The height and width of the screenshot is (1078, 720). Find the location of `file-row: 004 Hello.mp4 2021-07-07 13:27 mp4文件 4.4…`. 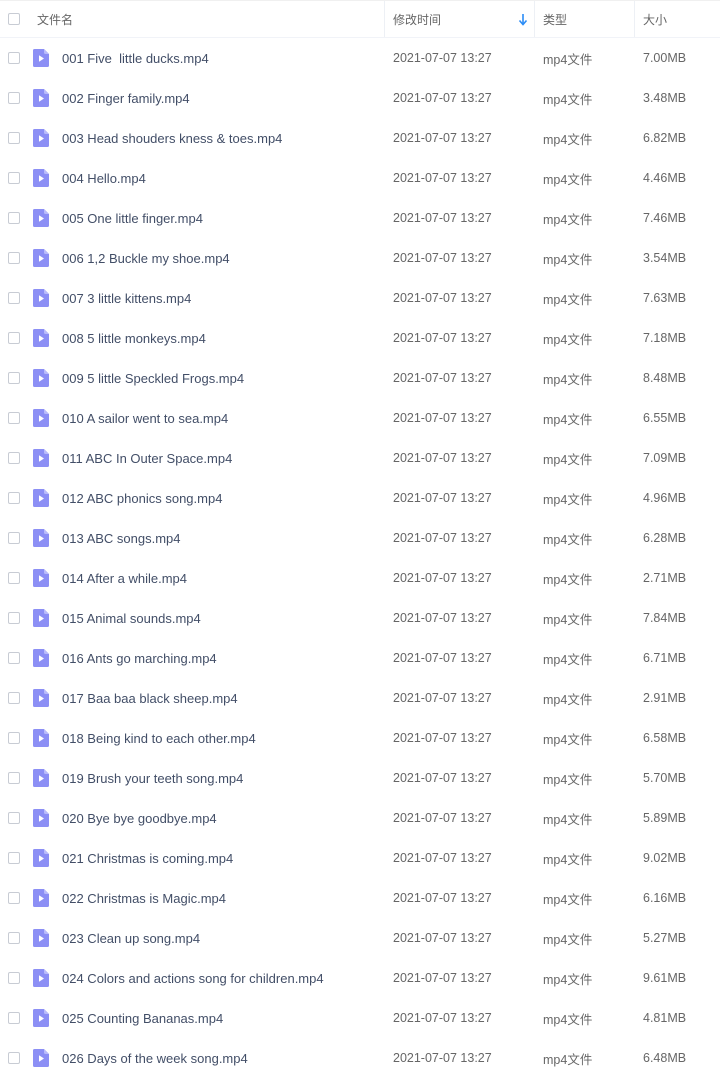

file-row: 004 Hello.mp4 2021-07-07 13:27 mp4文件 4.4… is located at coordinates (360, 178).